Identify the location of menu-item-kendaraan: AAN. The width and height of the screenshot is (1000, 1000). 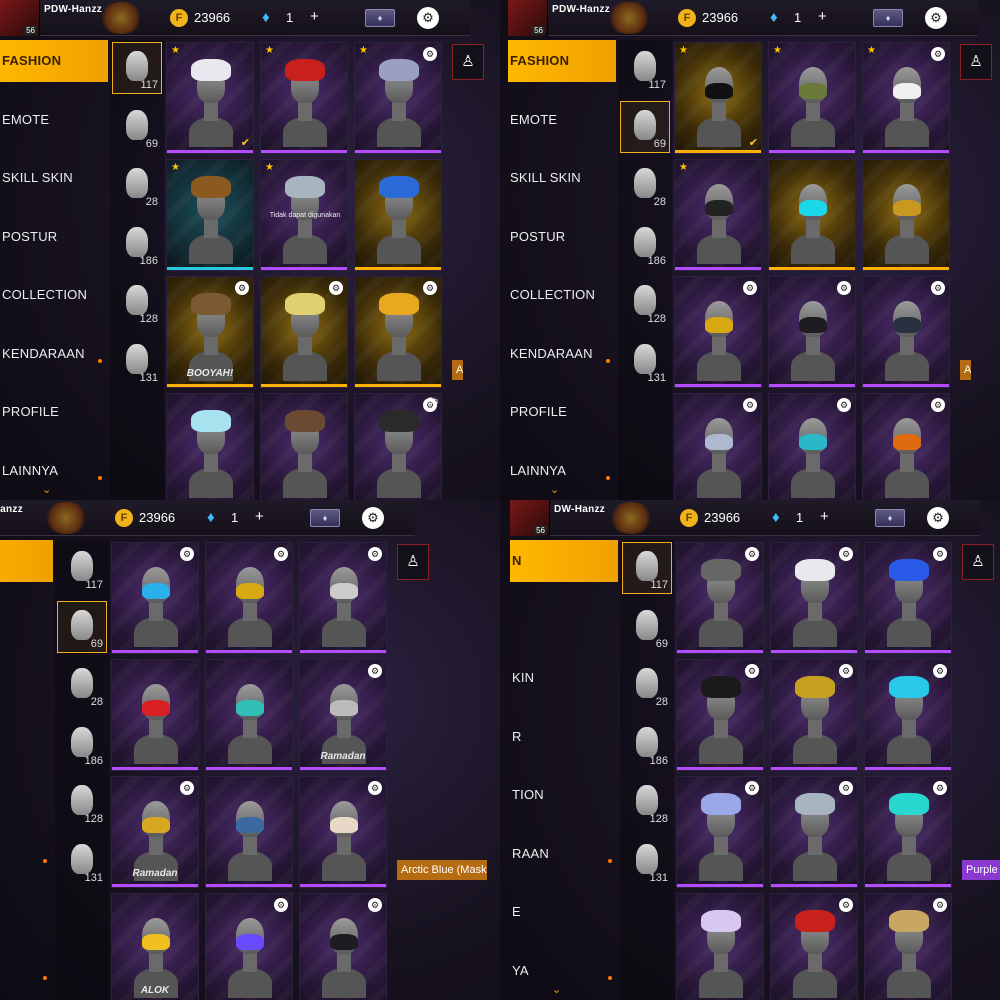
(26, 854).